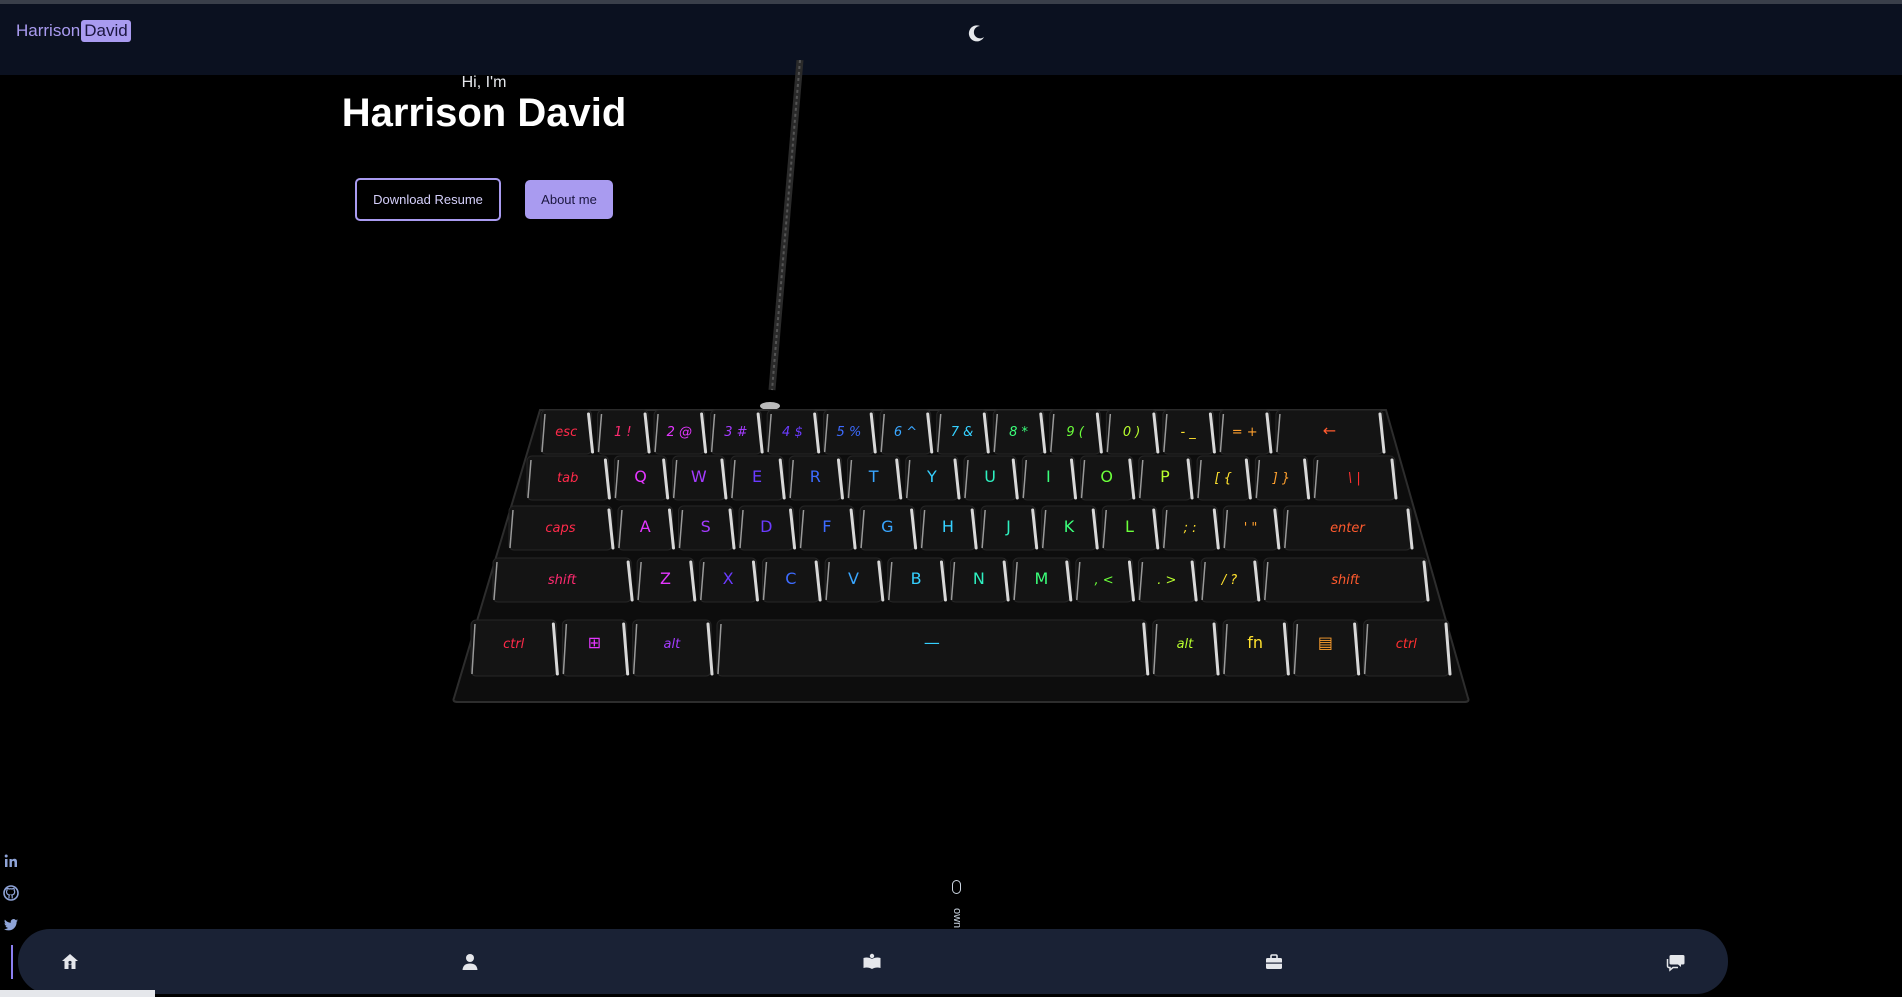  Describe the element at coordinates (1105, 580) in the screenshot. I see `keyboard-key: , <` at that location.